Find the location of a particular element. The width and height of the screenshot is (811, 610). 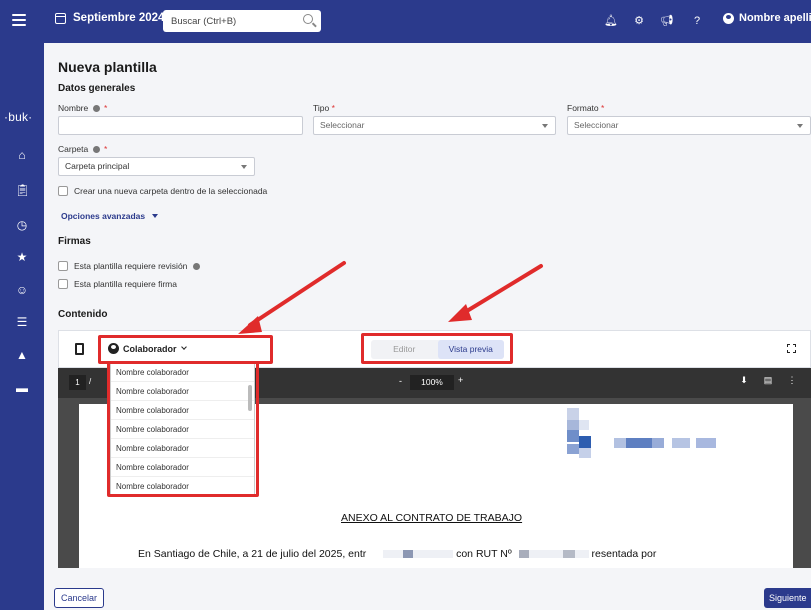

tab-preview: Vista previa is located at coordinates (470, 349).